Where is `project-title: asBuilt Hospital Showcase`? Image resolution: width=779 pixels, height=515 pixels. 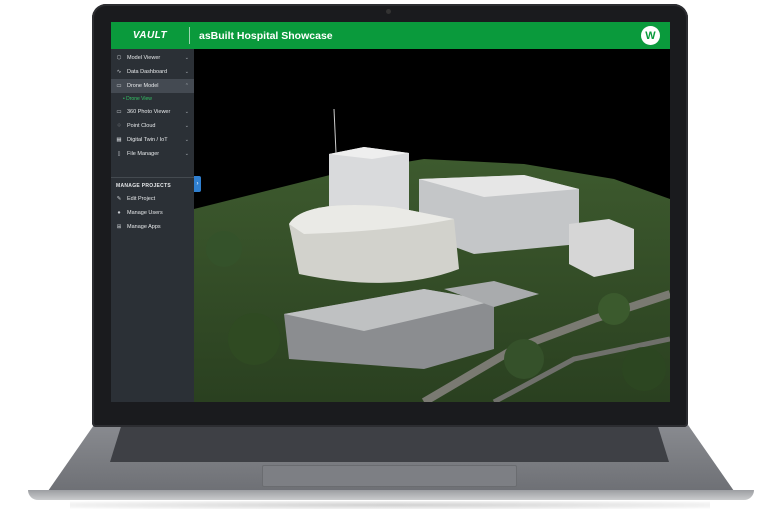
project-title: asBuilt Hospital Showcase is located at coordinates (266, 35).